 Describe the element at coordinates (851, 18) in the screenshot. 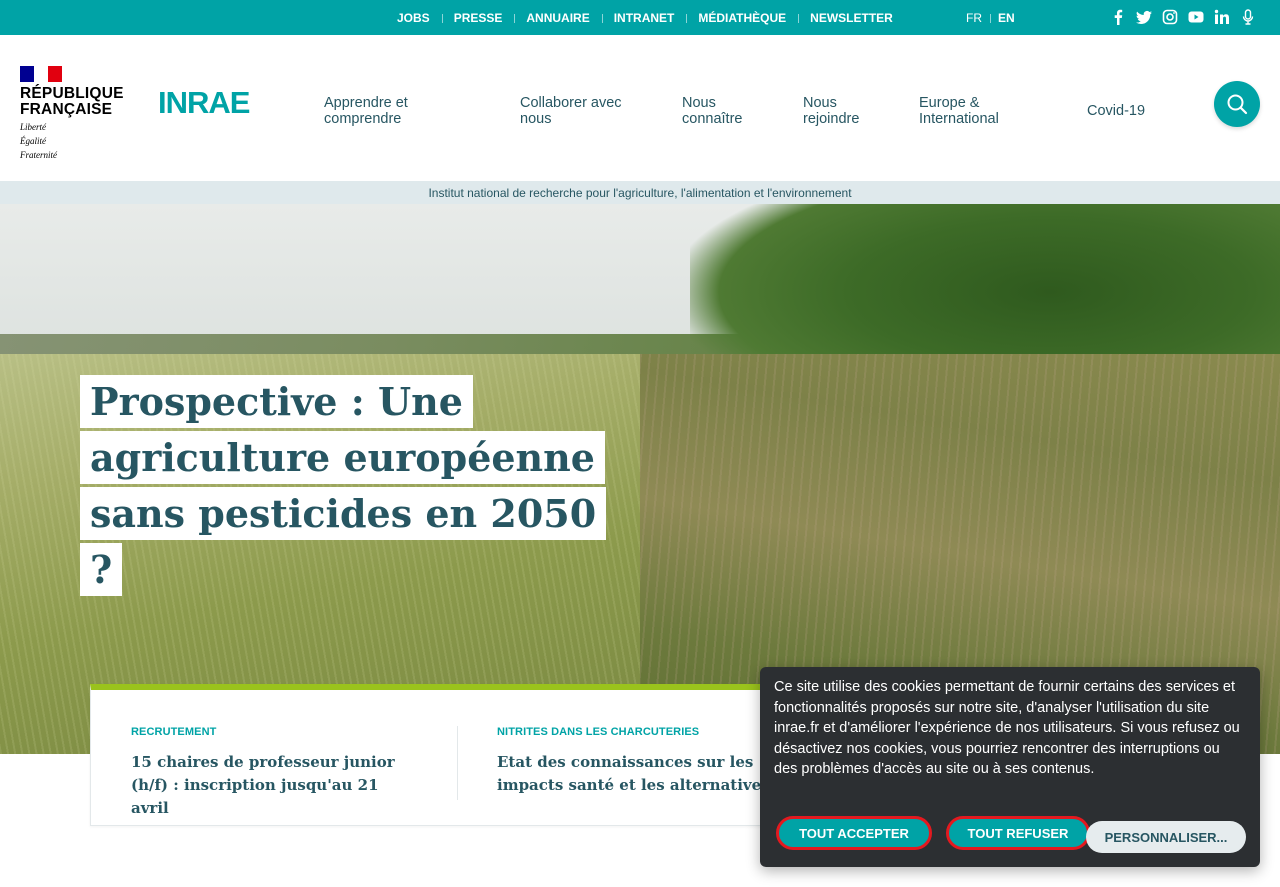

I see `top-link-newsletter: NEWSLETTER` at that location.